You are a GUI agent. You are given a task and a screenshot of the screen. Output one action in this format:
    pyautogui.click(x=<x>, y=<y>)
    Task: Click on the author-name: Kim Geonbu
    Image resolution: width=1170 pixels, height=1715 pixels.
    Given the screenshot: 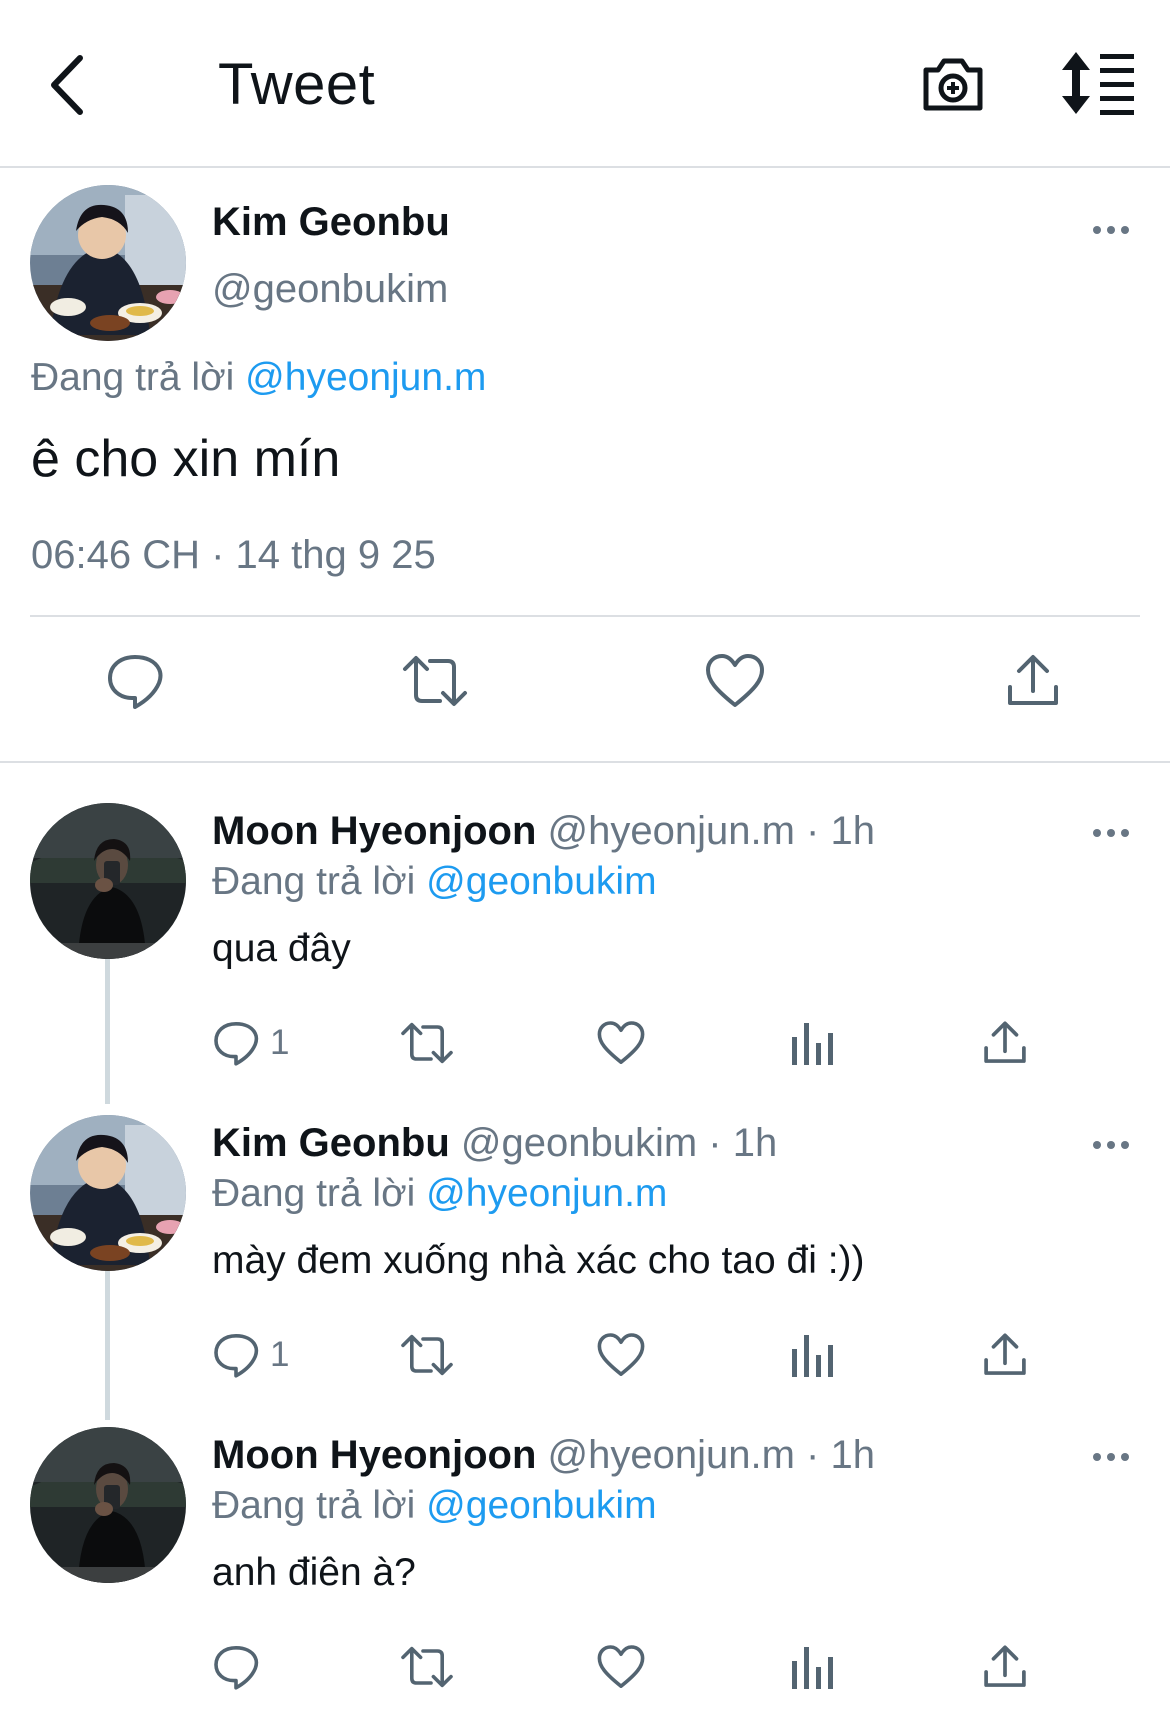 What is the action you would take?
    pyautogui.click(x=331, y=222)
    